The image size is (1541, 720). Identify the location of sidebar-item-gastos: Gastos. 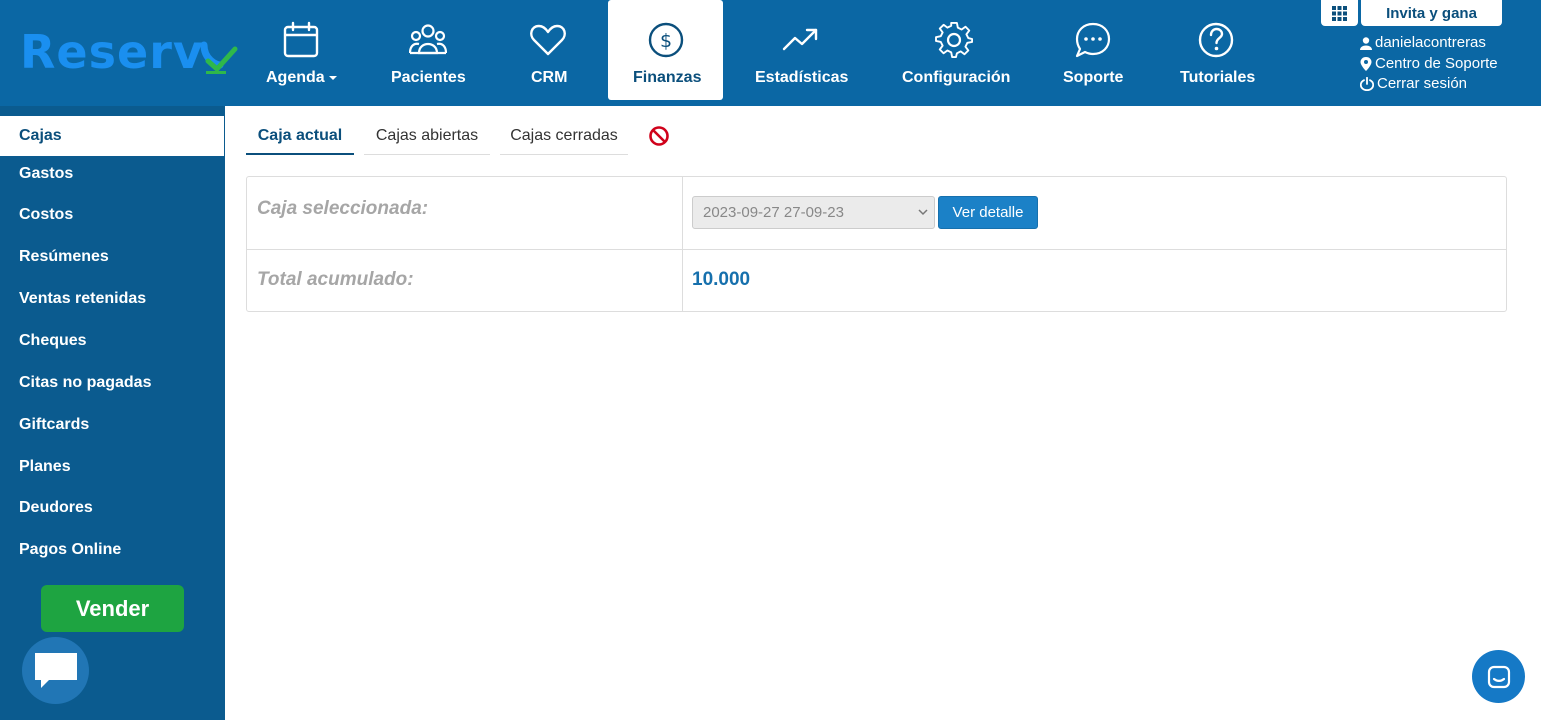
(112, 174).